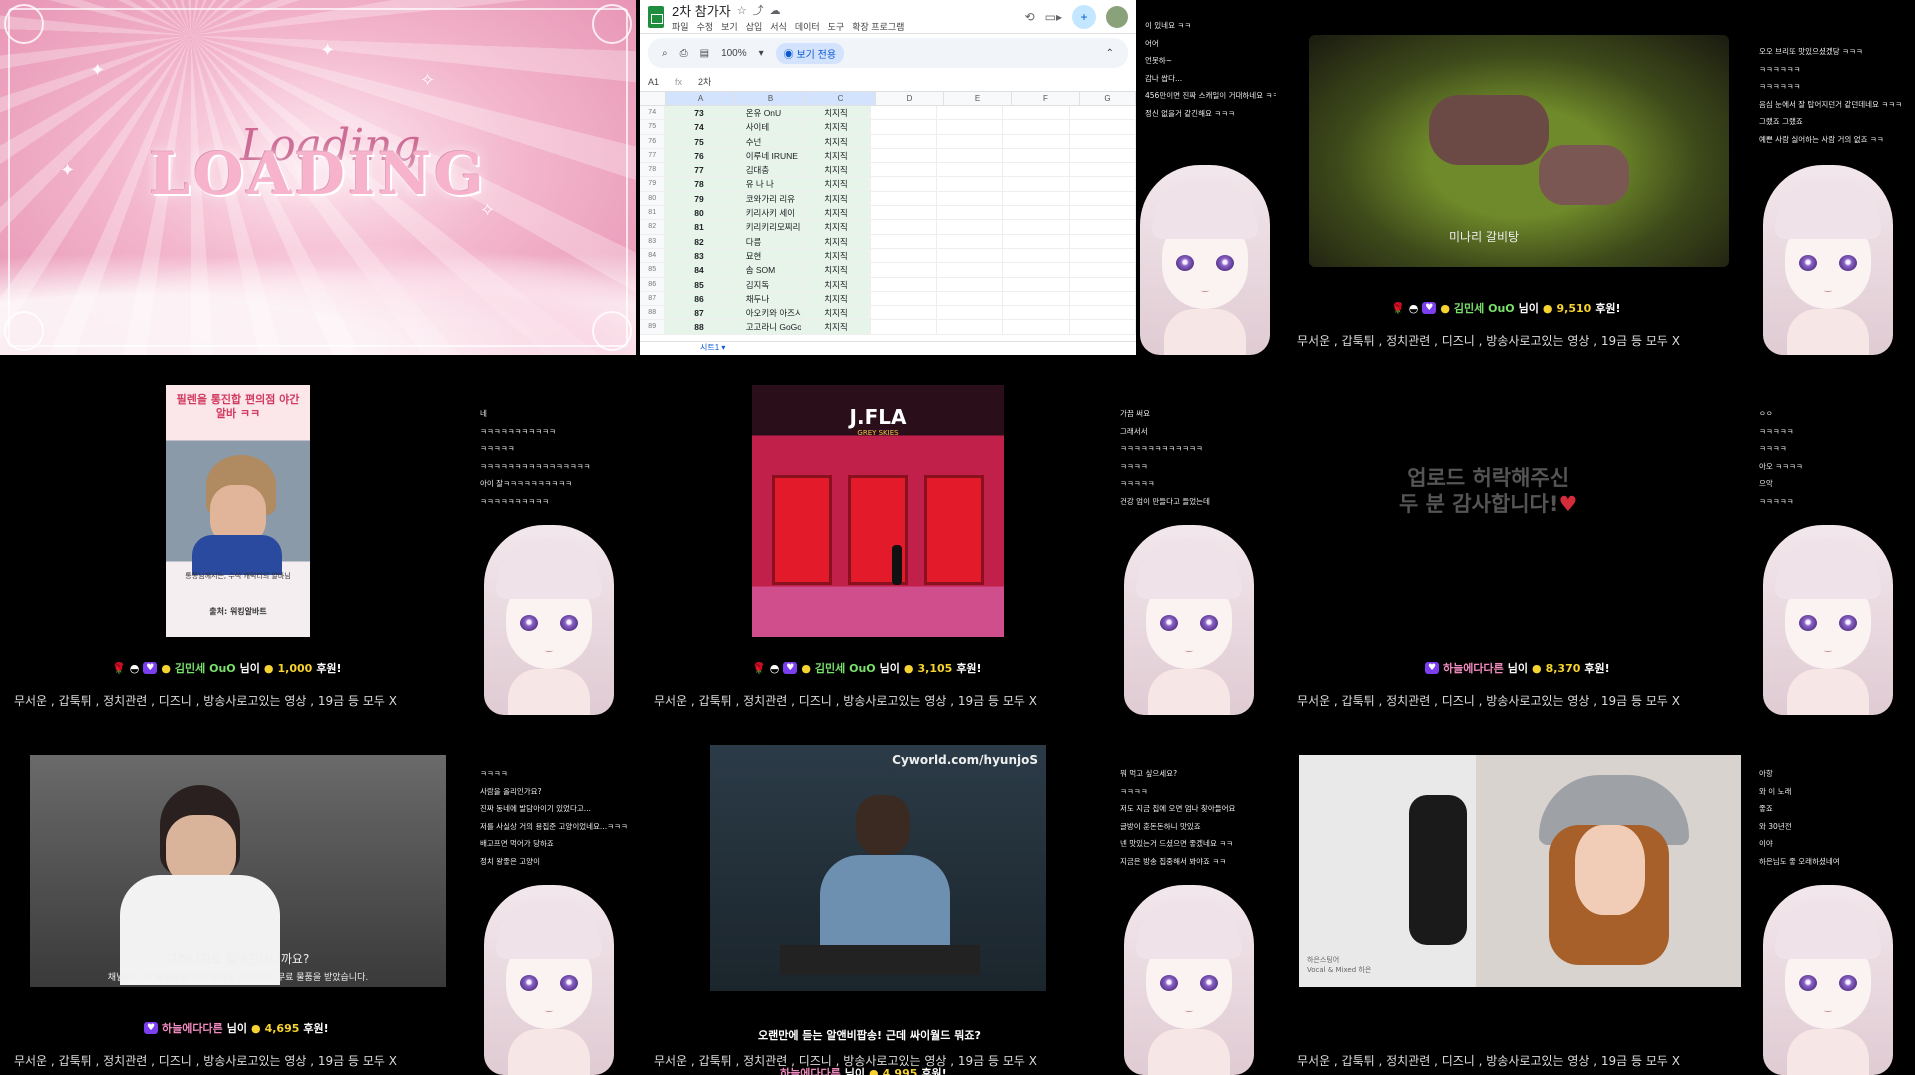 This screenshot has height=1075, width=1915. I want to click on row-number: 89, so click(653, 327).